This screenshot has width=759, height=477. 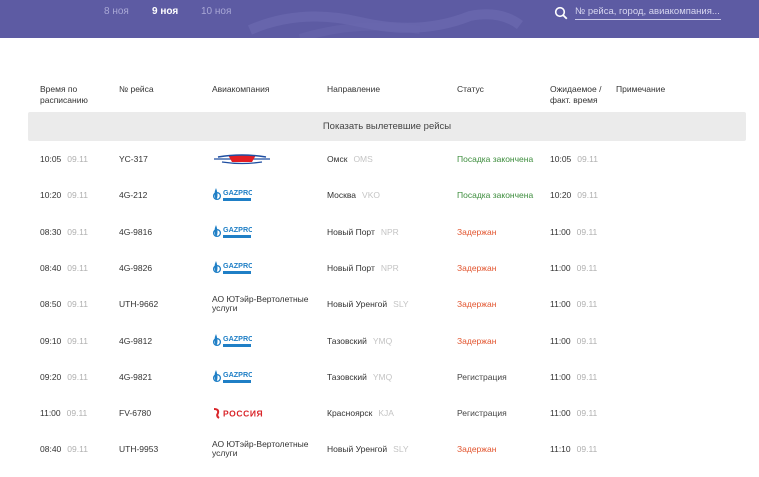 What do you see at coordinates (351, 267) in the screenshot?
I see `destination-city: Новый Порт` at bounding box center [351, 267].